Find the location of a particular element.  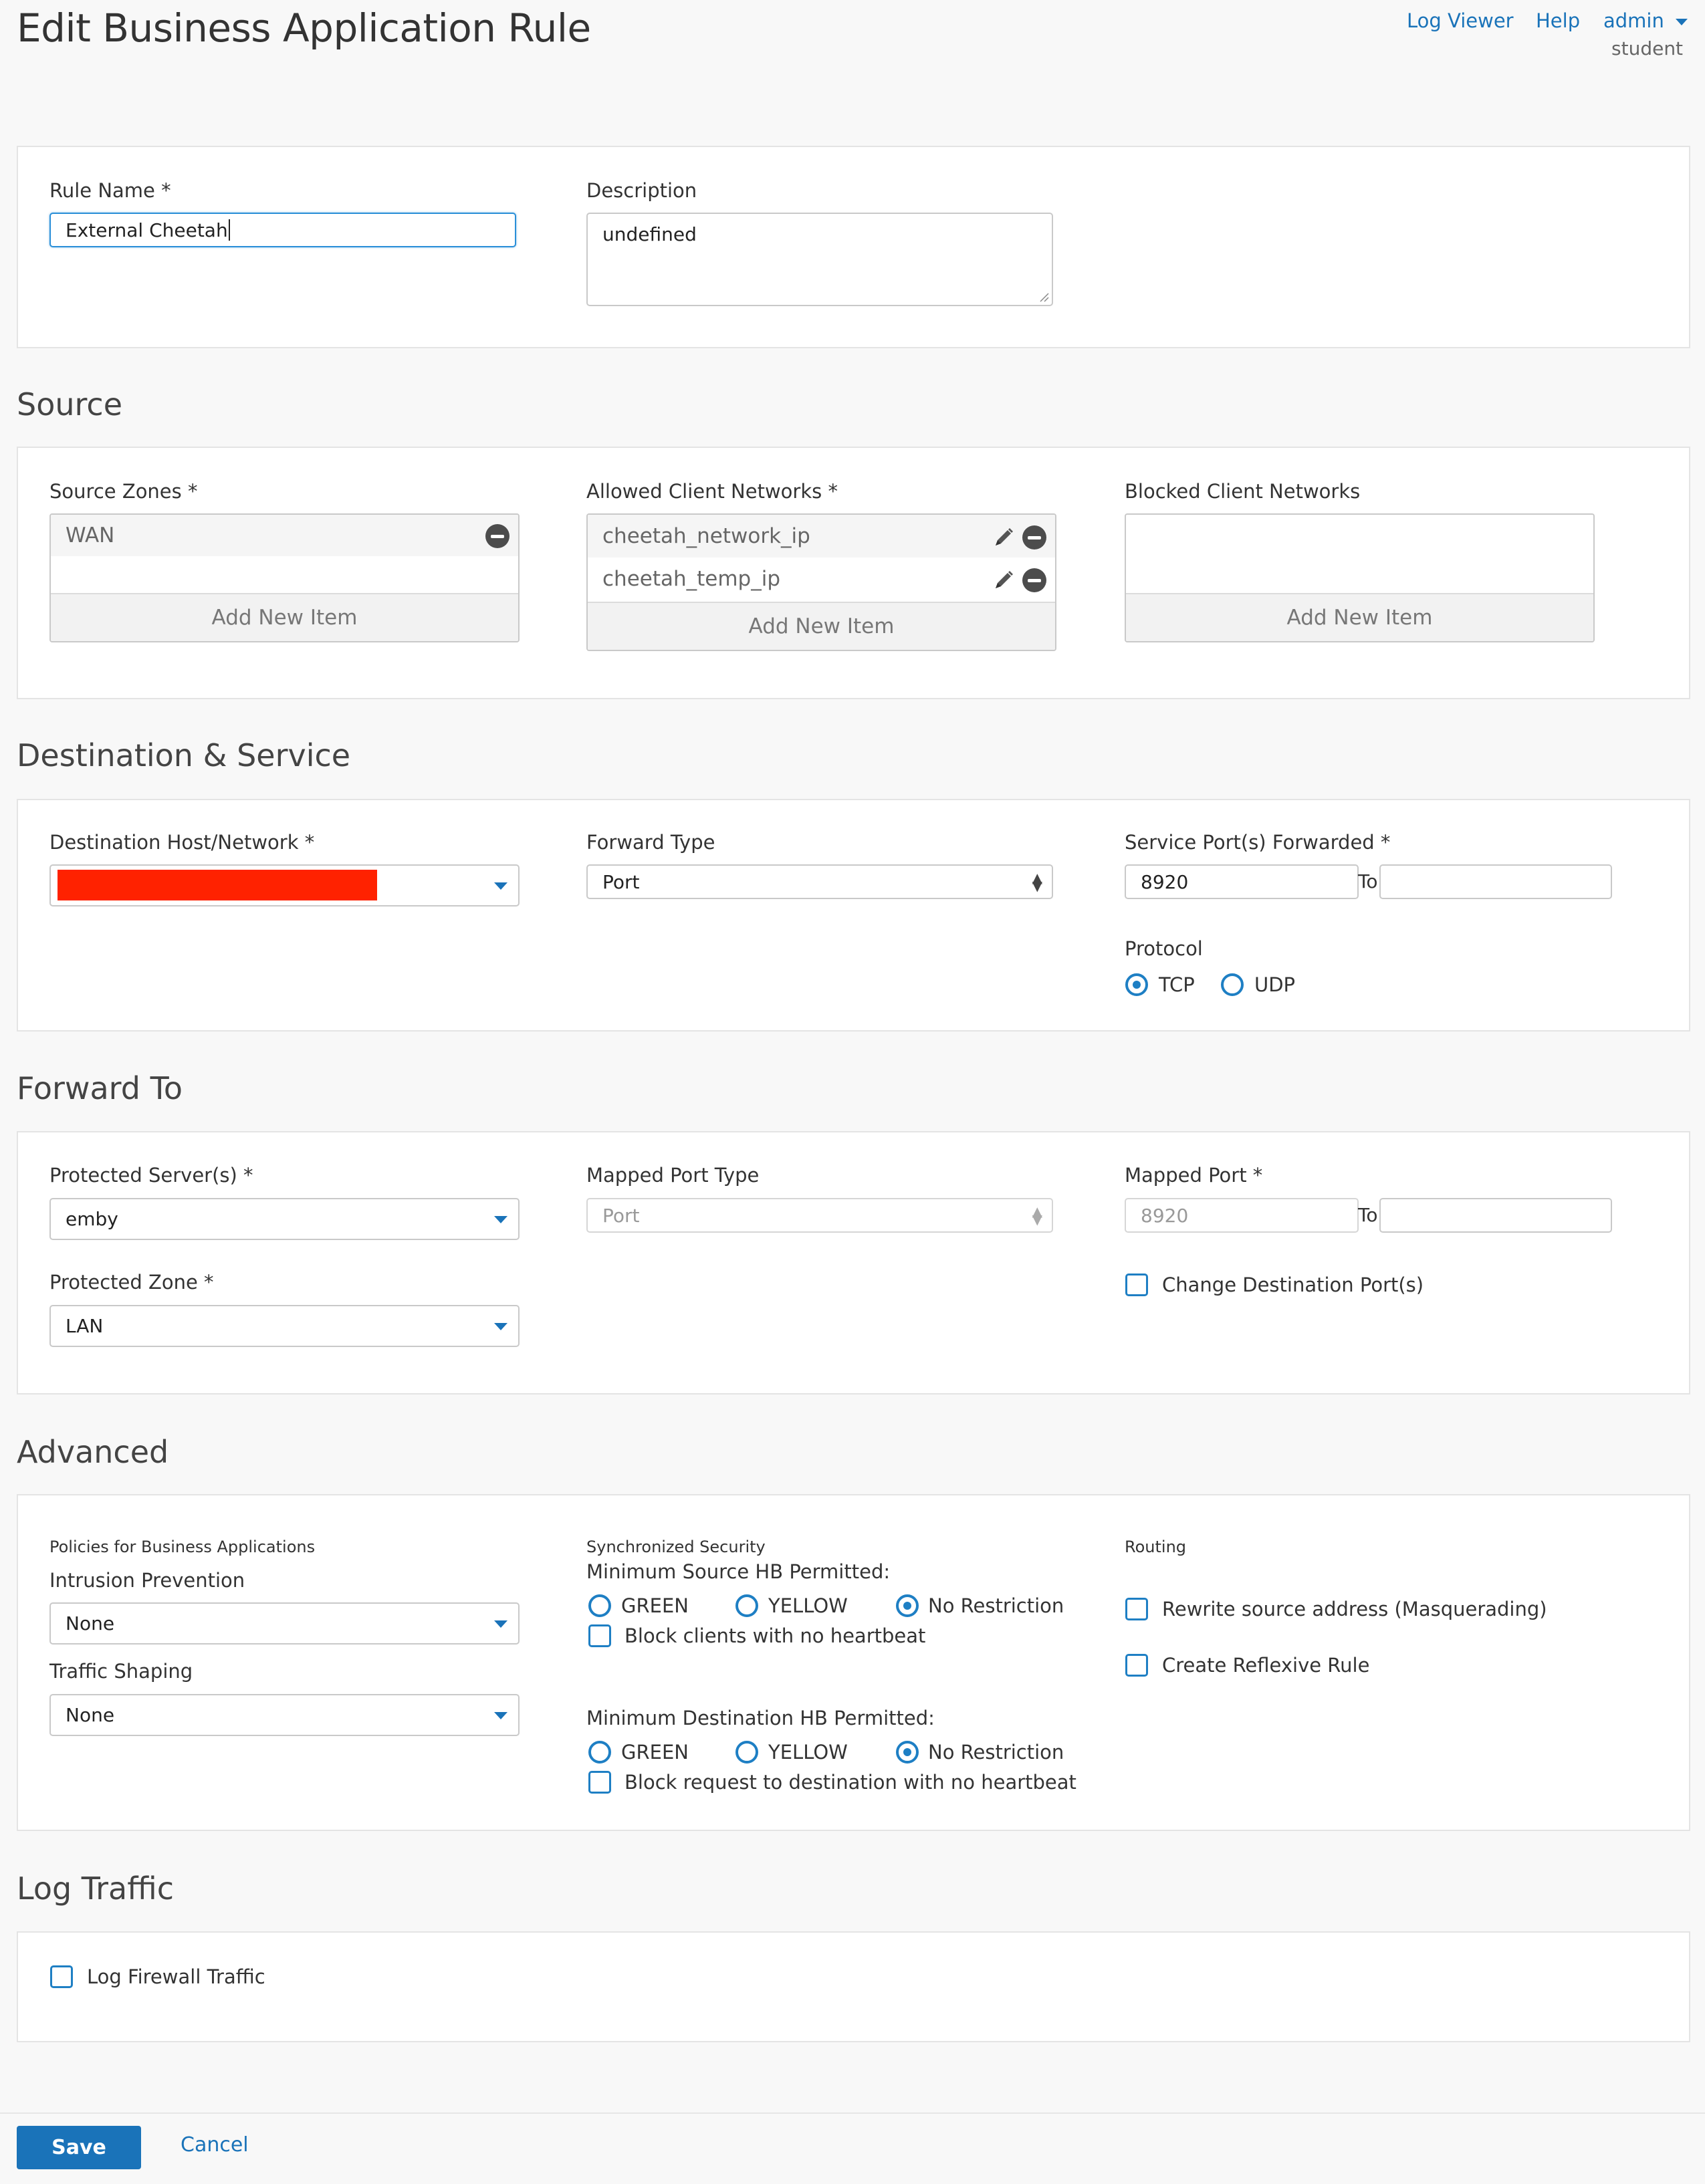

user-menu: admin is located at coordinates (1645, 20).